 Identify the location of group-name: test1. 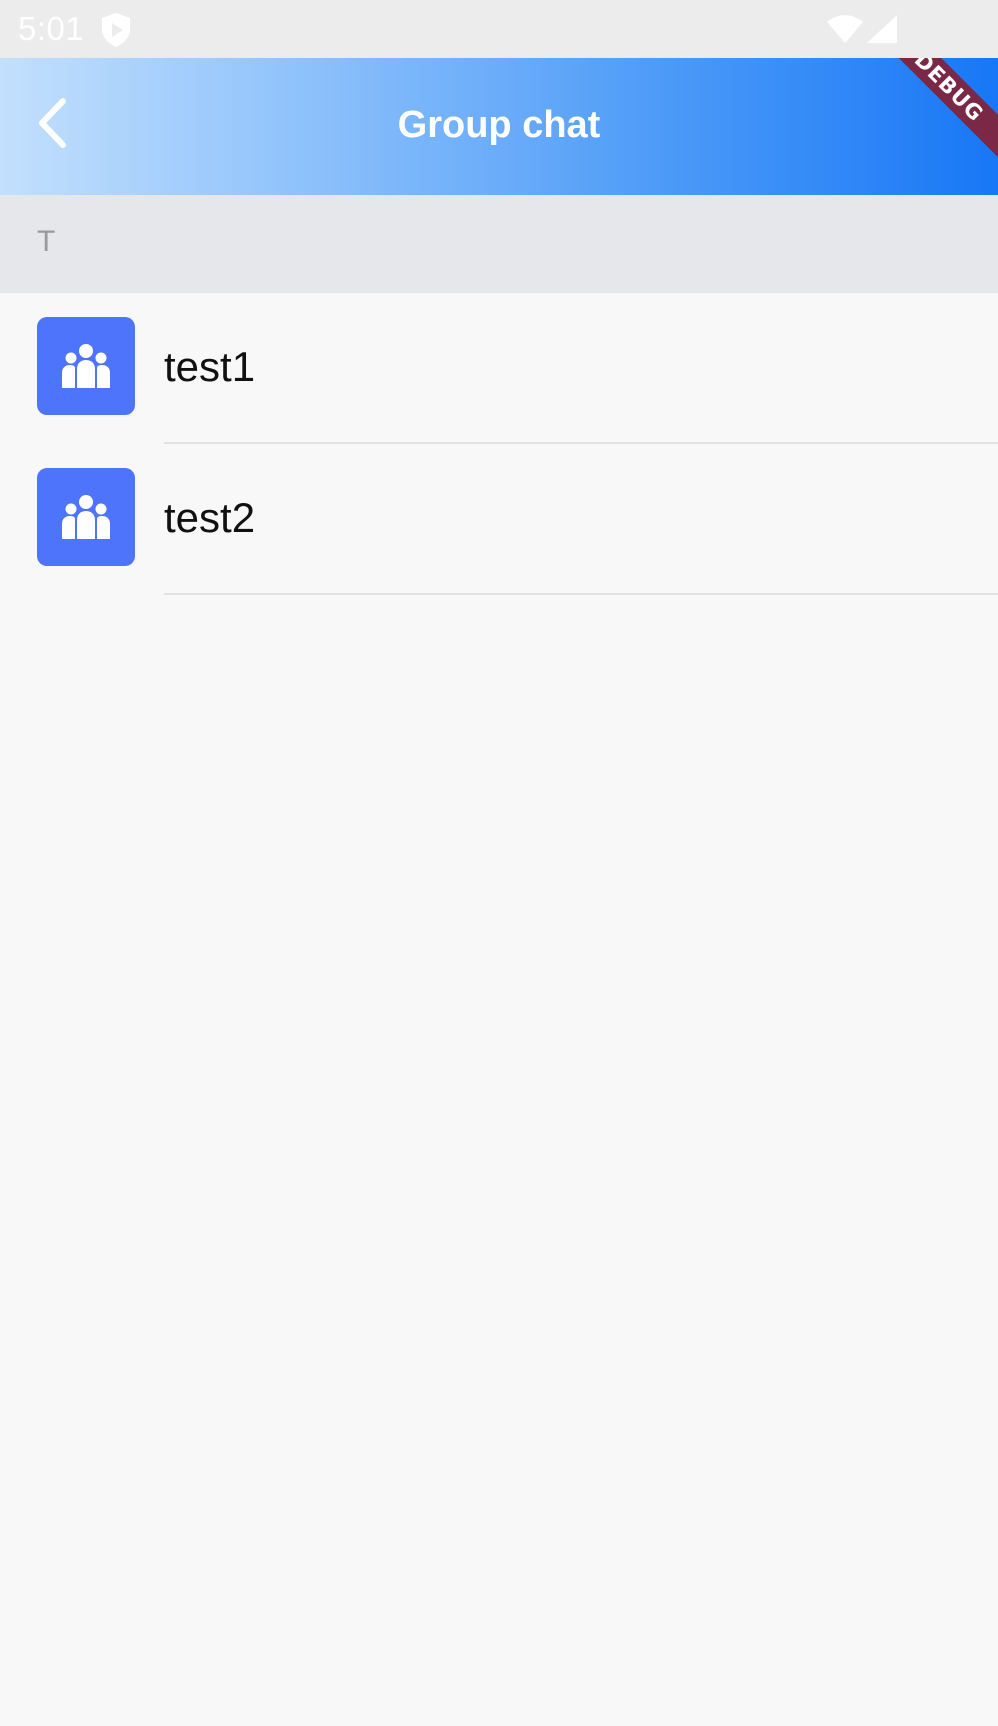
(210, 366).